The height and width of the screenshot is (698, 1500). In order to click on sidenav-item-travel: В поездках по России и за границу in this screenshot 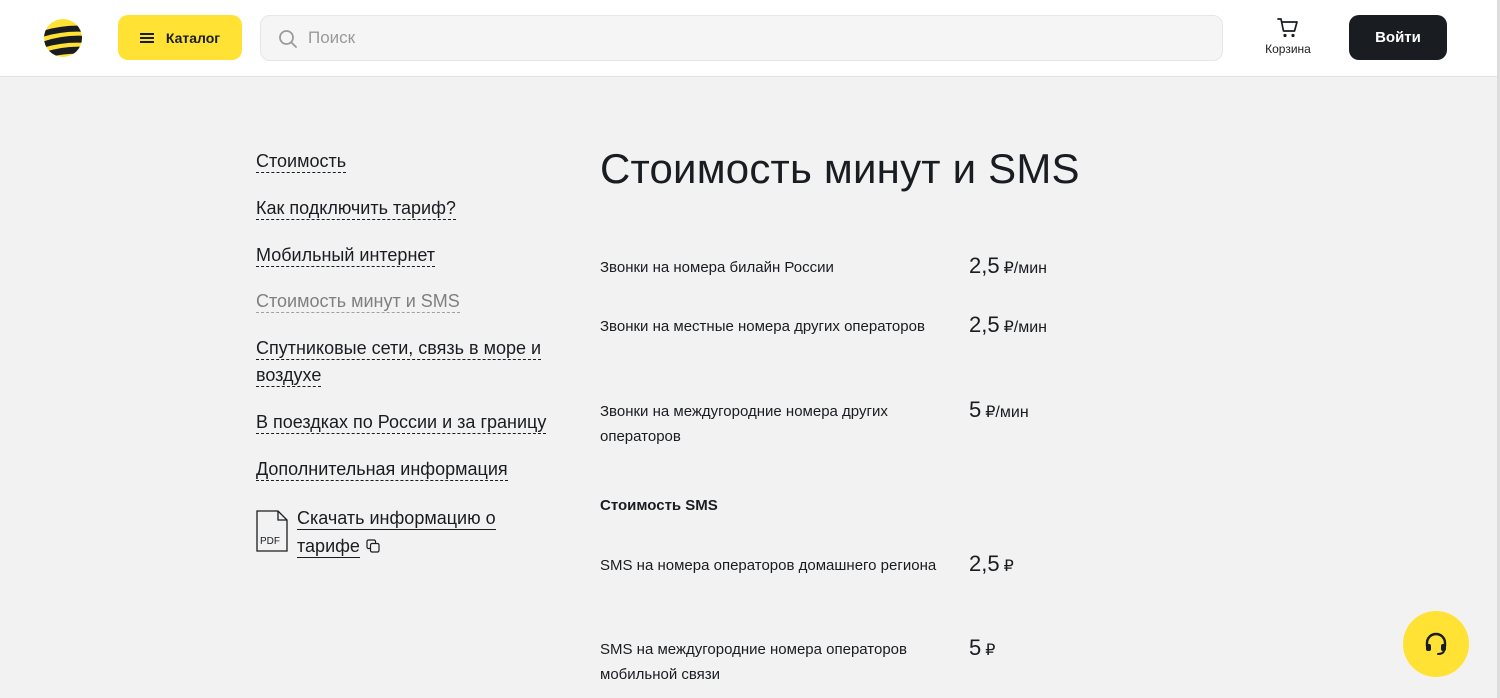, I will do `click(406, 422)`.